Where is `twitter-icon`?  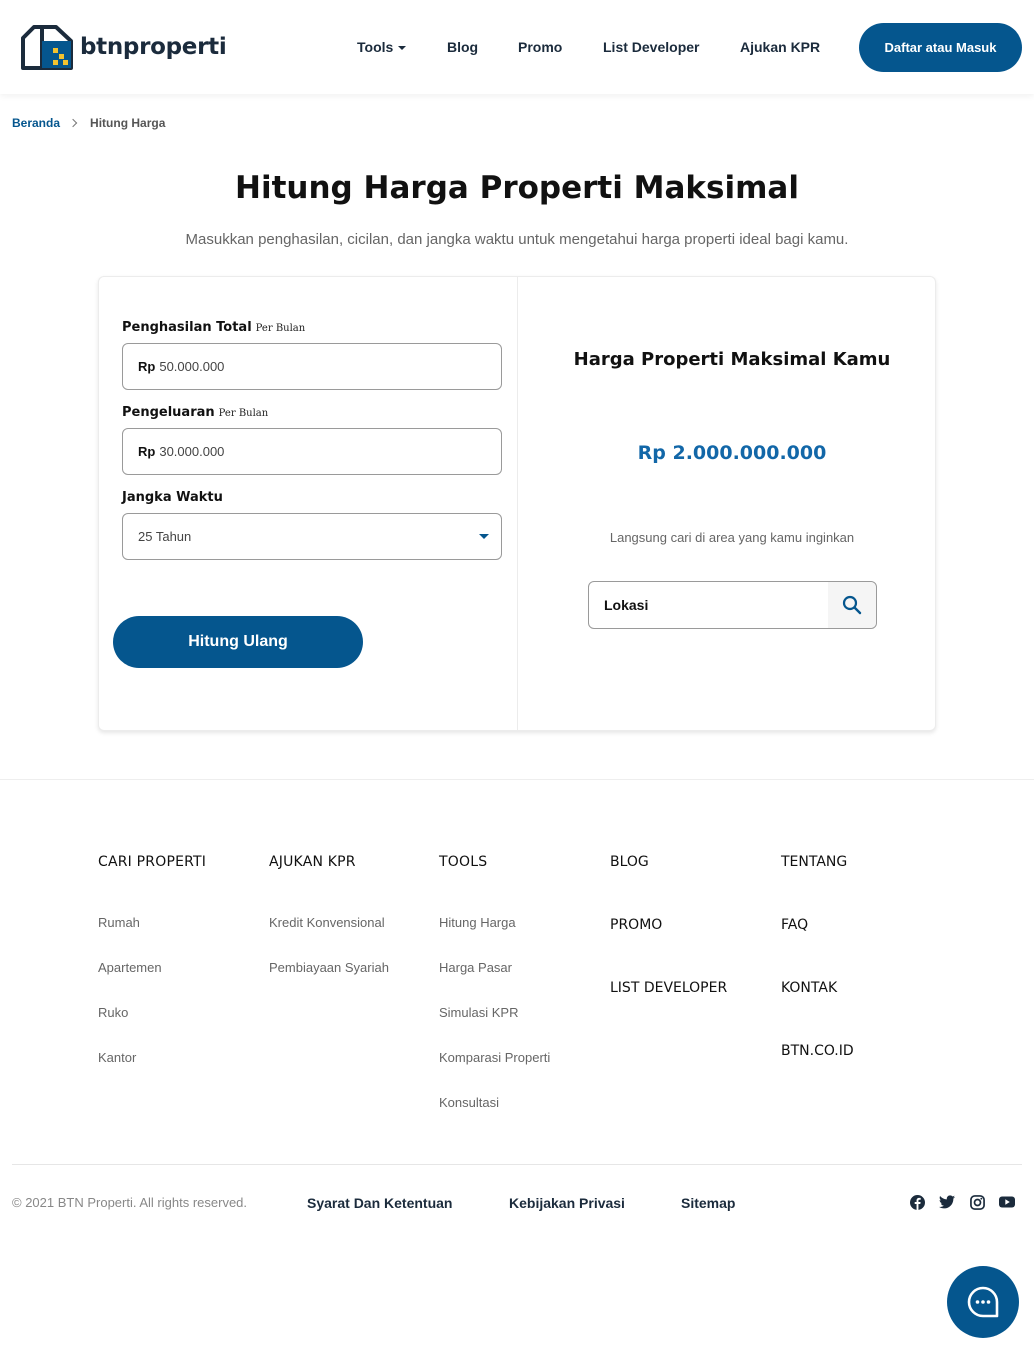 twitter-icon is located at coordinates (947, 1202).